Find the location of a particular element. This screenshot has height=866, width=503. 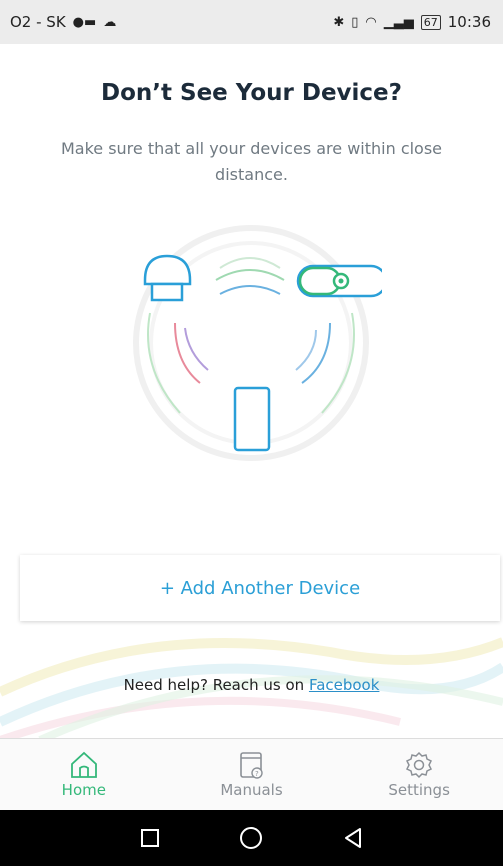

vibrate-icon: ▯ is located at coordinates (355, 22).